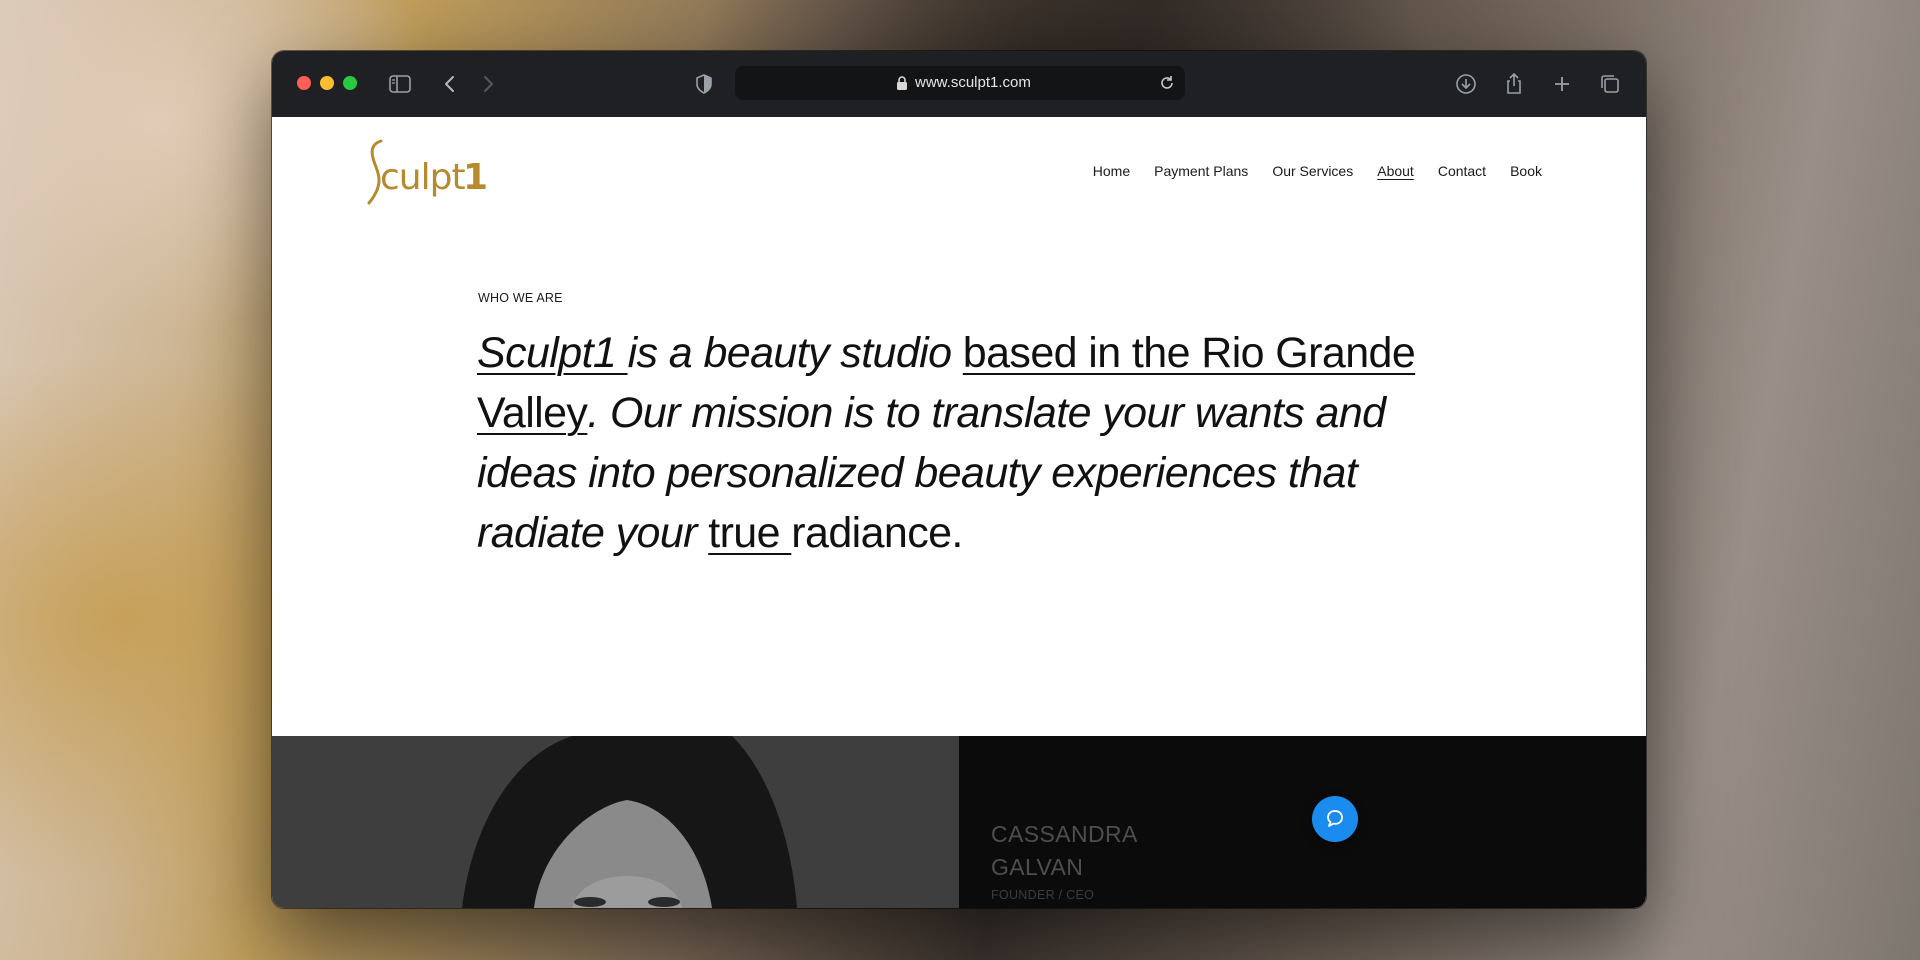 The image size is (1920, 960). Describe the element at coordinates (1466, 84) in the screenshot. I see `downloads-icon` at that location.